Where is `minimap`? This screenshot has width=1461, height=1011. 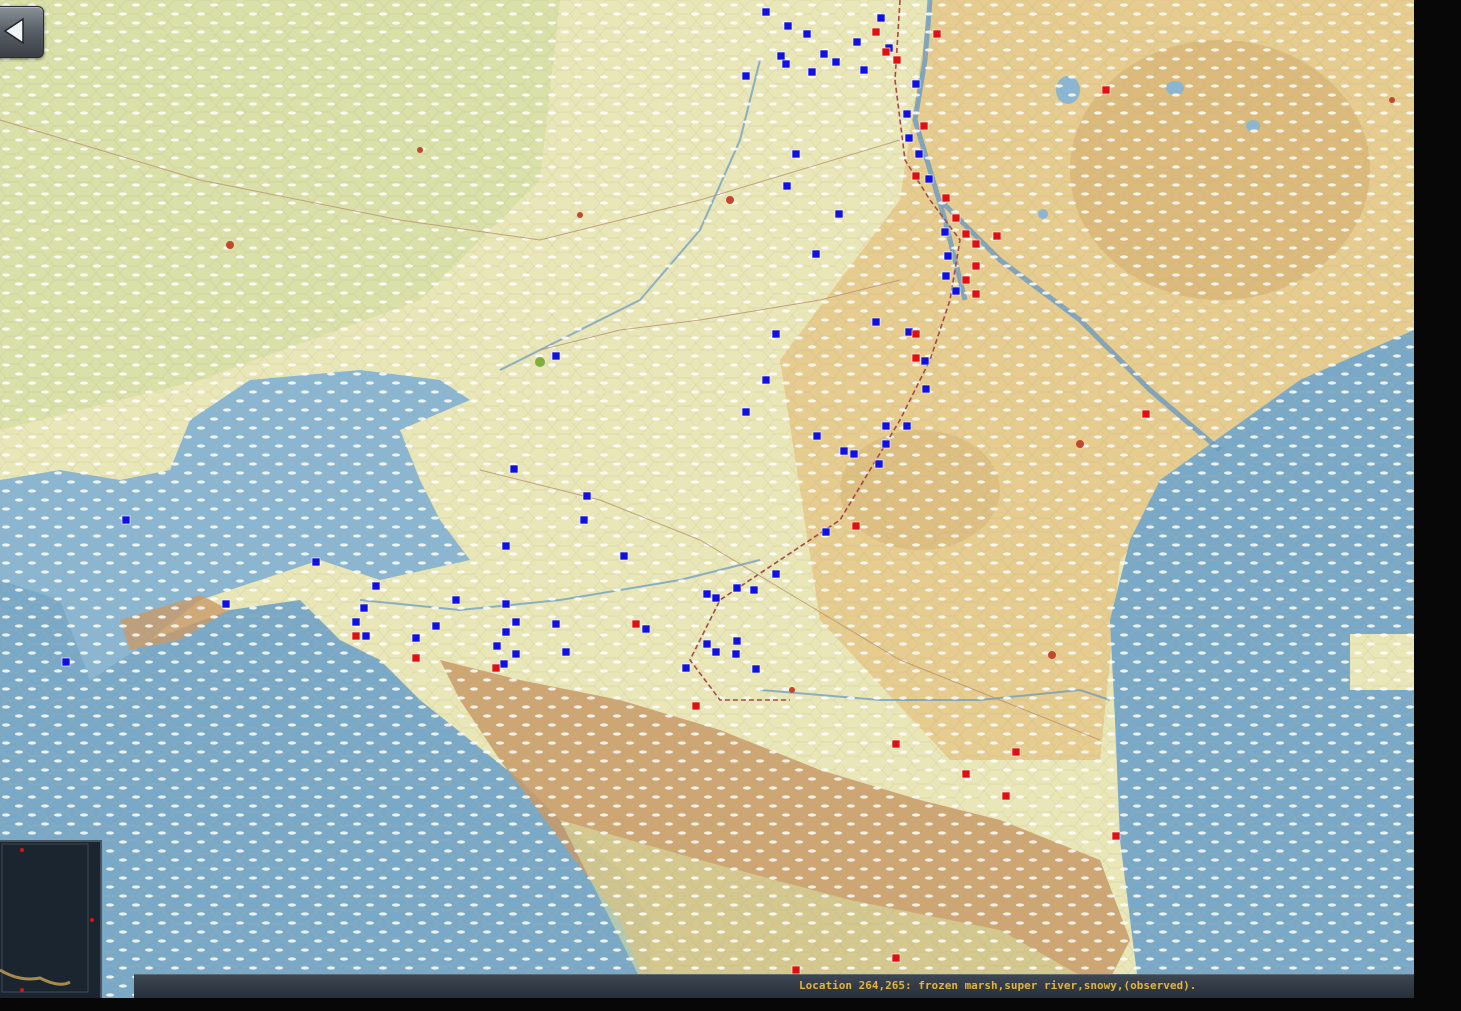 minimap is located at coordinates (51, 919).